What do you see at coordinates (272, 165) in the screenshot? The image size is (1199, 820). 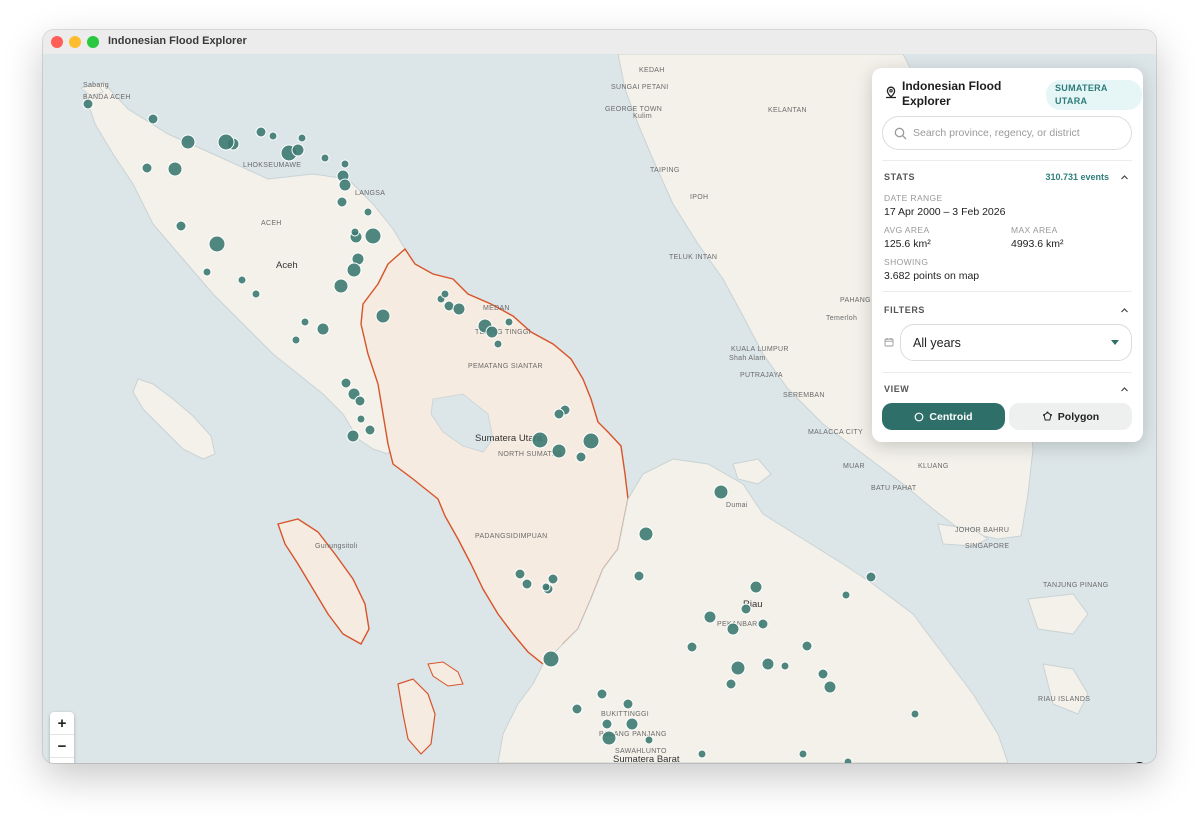 I see `label-lhokseumawe: LHOKSEUMAWE` at bounding box center [272, 165].